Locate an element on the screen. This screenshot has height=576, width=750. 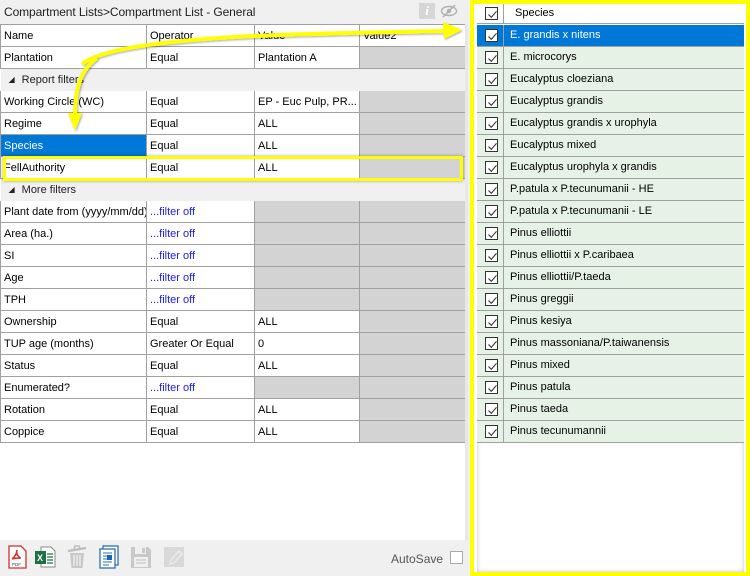
group-row: ◢ More filters is located at coordinates (233, 189).